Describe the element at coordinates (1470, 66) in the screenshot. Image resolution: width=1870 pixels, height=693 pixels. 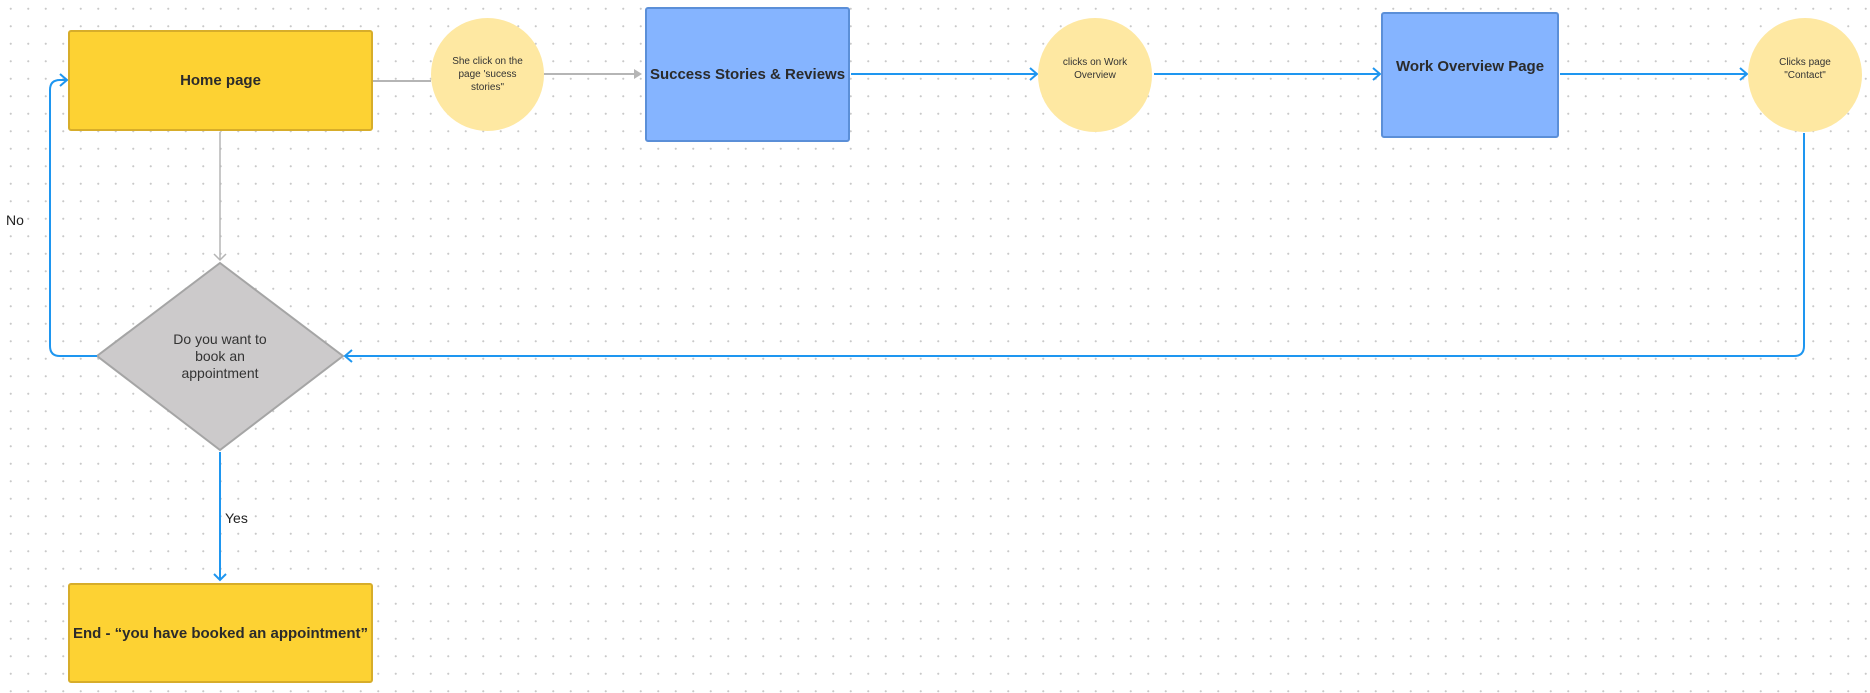
I see `work-overview-label: Work Overview Page` at that location.